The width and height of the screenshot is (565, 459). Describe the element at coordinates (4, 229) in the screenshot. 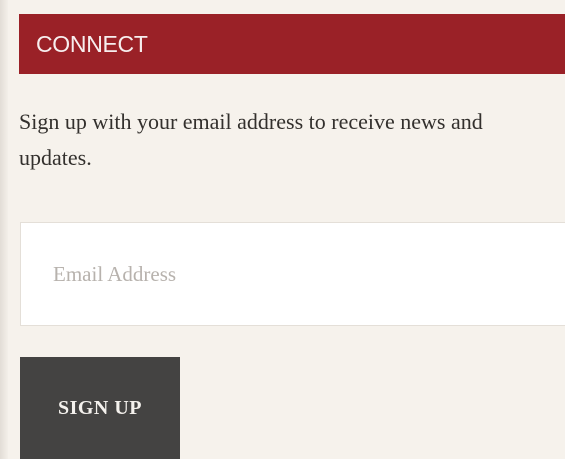

I see `divider` at that location.